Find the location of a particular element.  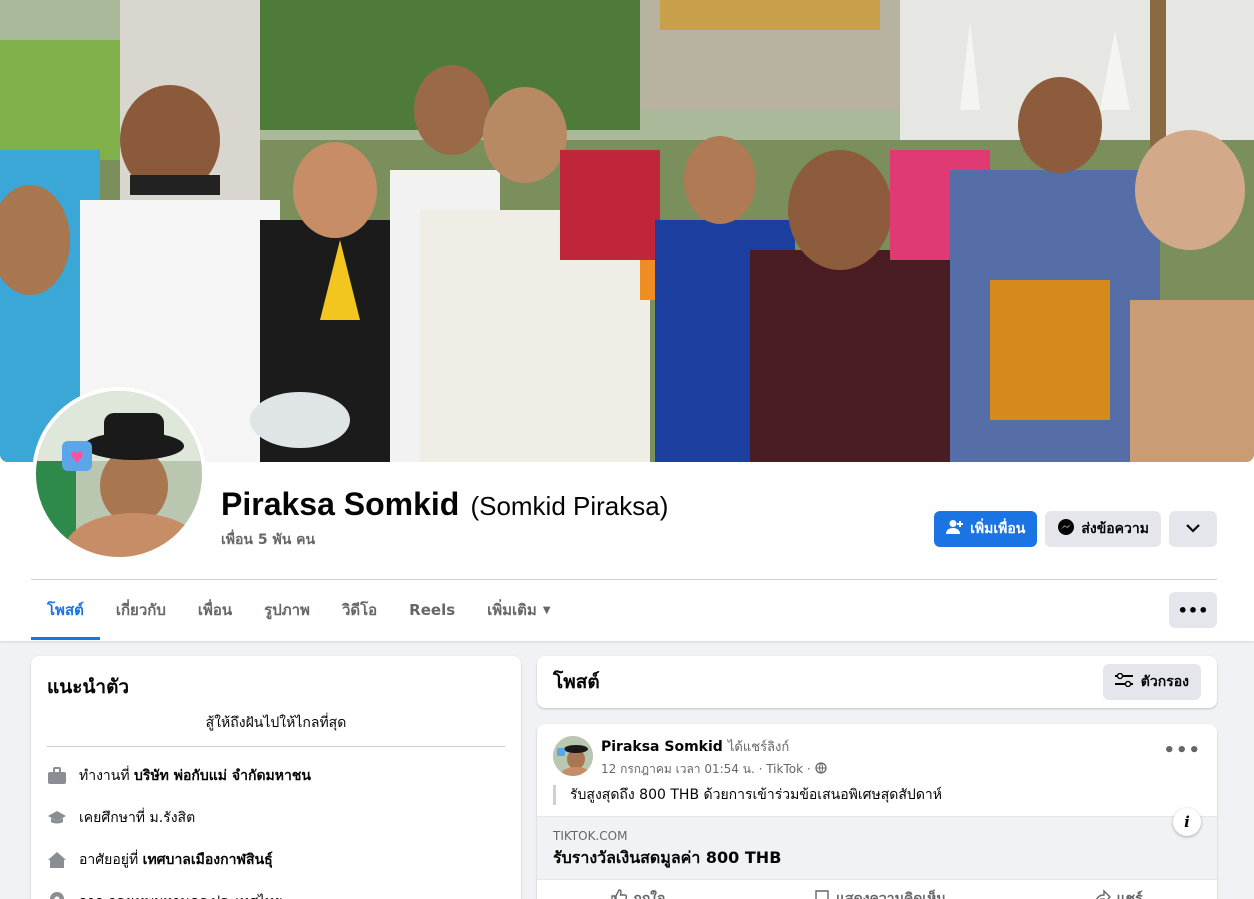

tab-photos-label: รูปภาพ is located at coordinates (287, 610).